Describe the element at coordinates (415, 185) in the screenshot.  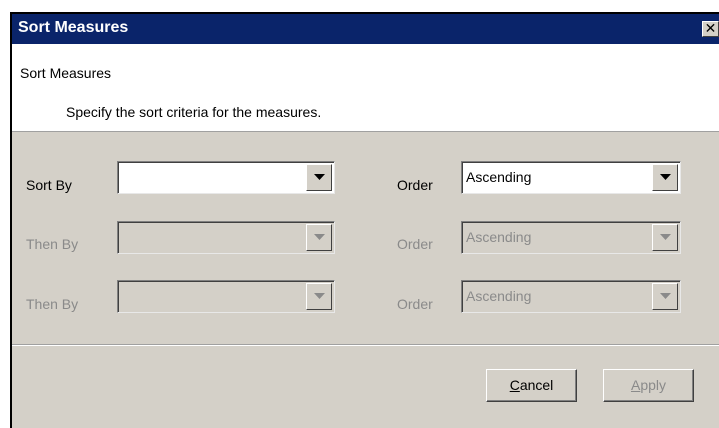
I see `order-label-1: Order` at that location.